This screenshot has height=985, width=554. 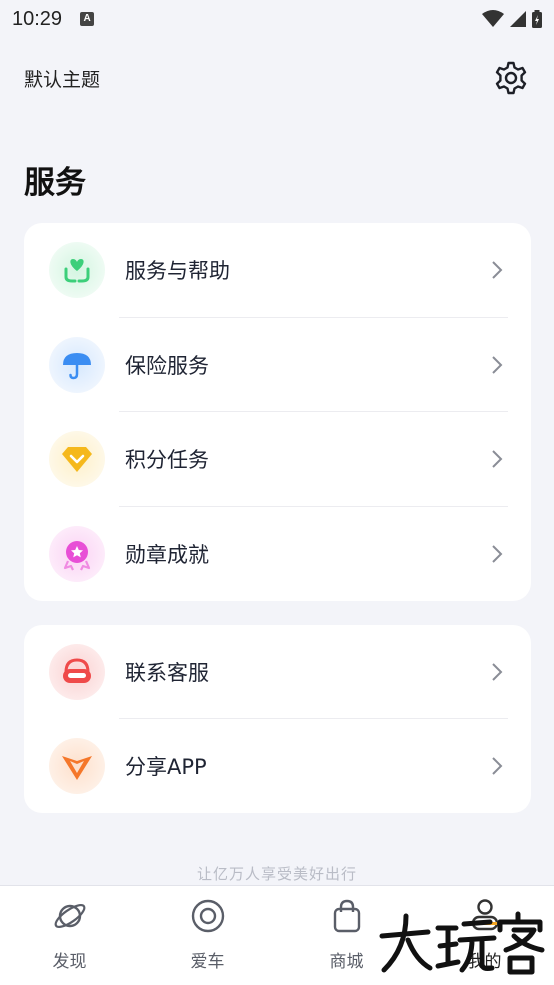 I want to click on list-item-insurance: 保险服务, so click(x=277, y=365).